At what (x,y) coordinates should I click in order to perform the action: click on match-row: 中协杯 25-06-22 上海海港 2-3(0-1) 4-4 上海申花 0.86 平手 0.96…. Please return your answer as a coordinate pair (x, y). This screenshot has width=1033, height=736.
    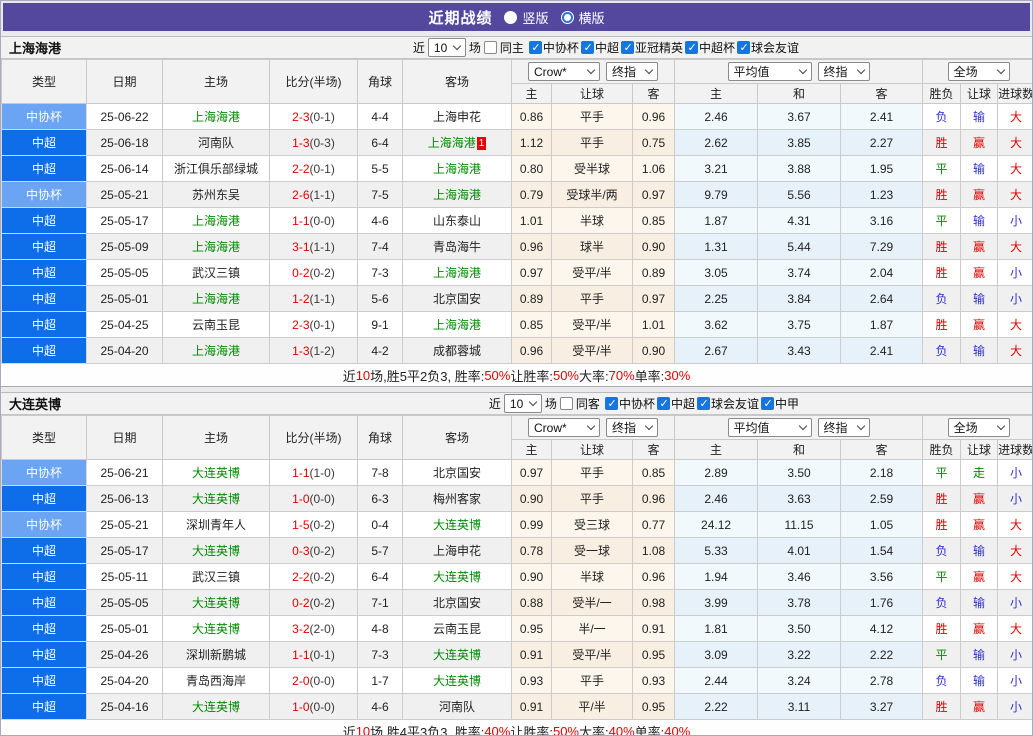
    Looking at the image, I should click on (516, 116).